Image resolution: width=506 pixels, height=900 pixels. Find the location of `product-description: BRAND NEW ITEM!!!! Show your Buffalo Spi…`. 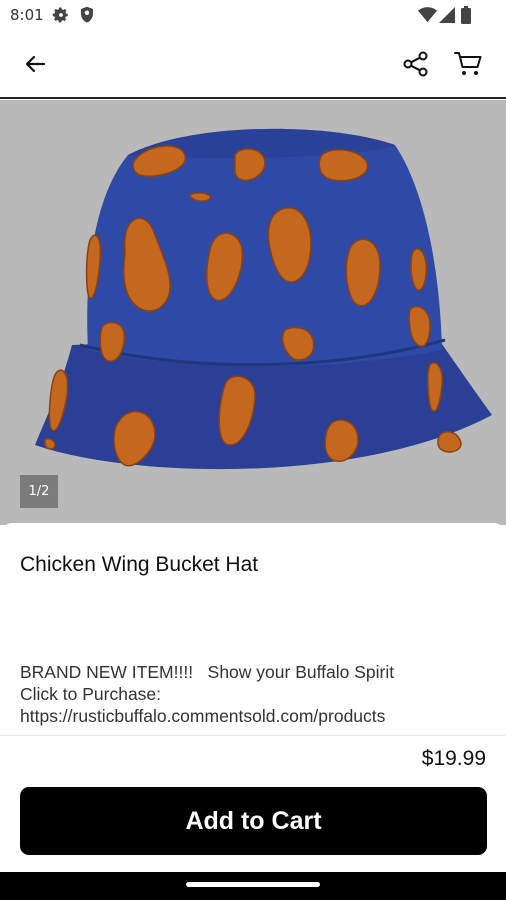

product-description: BRAND NEW ITEM!!!! Show your Buffalo Spi… is located at coordinates (255, 694).